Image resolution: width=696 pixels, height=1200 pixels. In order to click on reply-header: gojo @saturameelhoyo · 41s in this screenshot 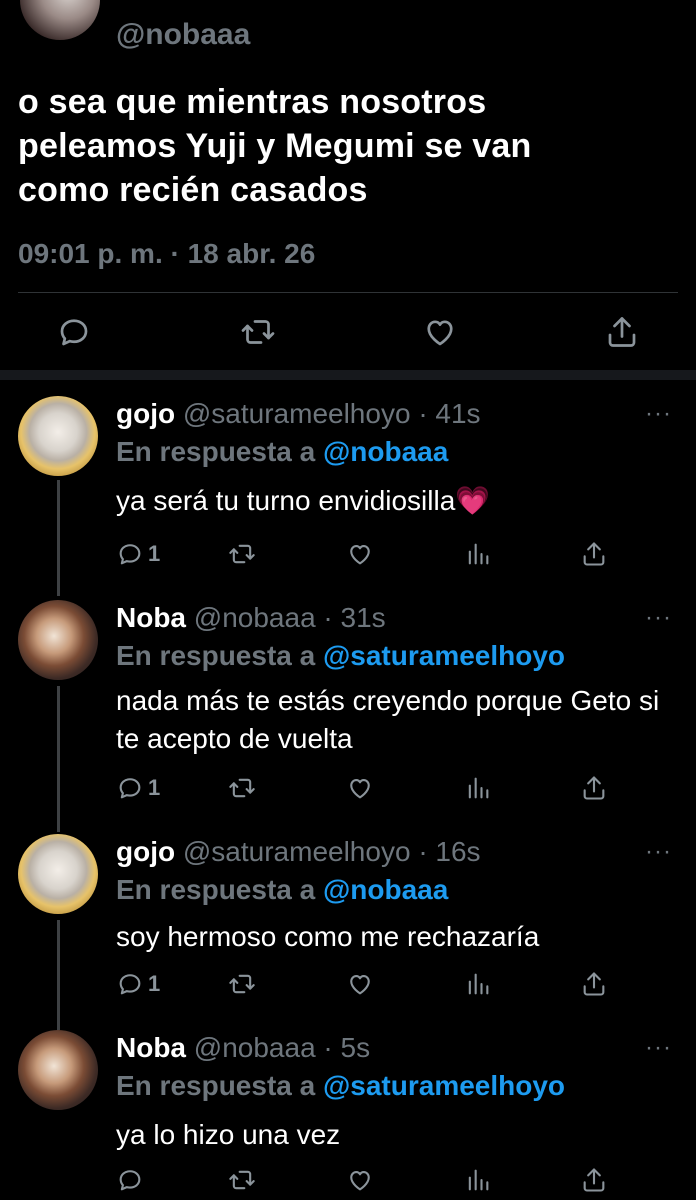, I will do `click(298, 414)`.